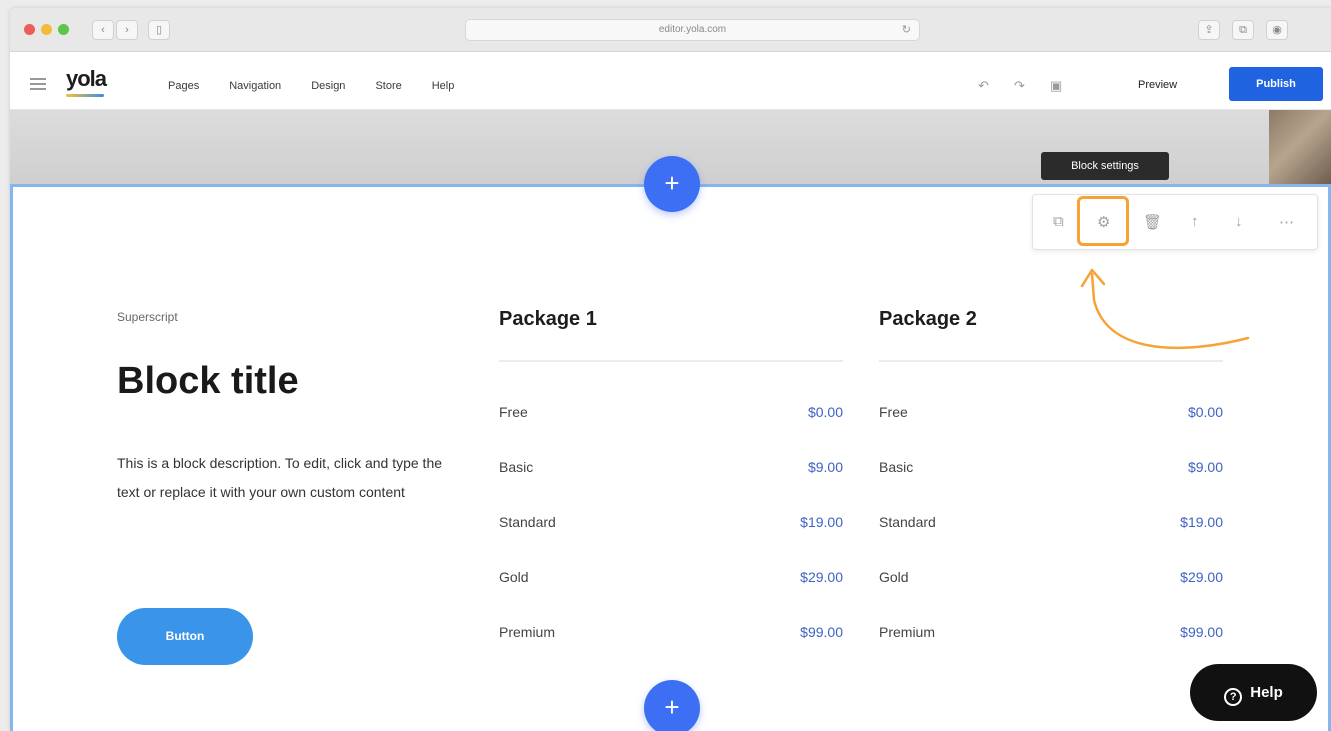 The image size is (1331, 731). Describe the element at coordinates (86, 78) in the screenshot. I see `yola-logo: yola` at that location.